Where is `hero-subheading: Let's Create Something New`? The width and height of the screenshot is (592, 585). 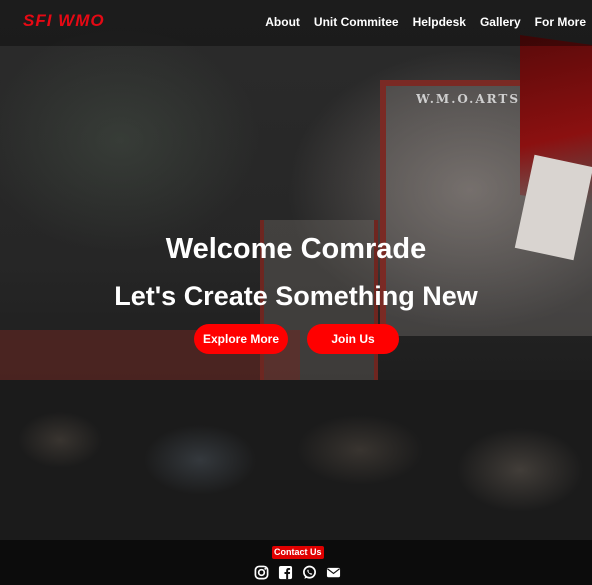
hero-subheading: Let's Create Something New is located at coordinates (296, 296).